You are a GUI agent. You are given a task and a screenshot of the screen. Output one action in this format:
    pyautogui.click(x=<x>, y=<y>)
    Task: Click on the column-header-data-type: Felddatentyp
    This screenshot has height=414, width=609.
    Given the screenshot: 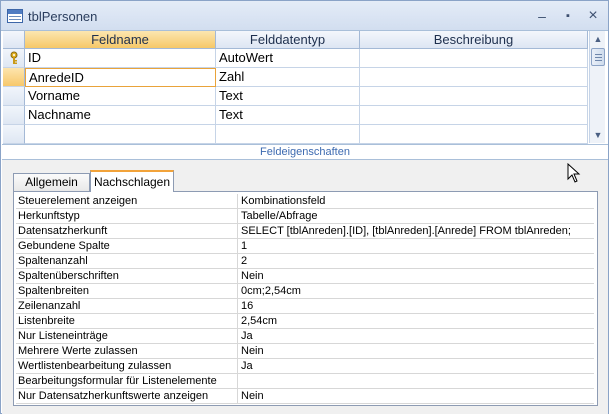 What is the action you would take?
    pyautogui.click(x=288, y=40)
    